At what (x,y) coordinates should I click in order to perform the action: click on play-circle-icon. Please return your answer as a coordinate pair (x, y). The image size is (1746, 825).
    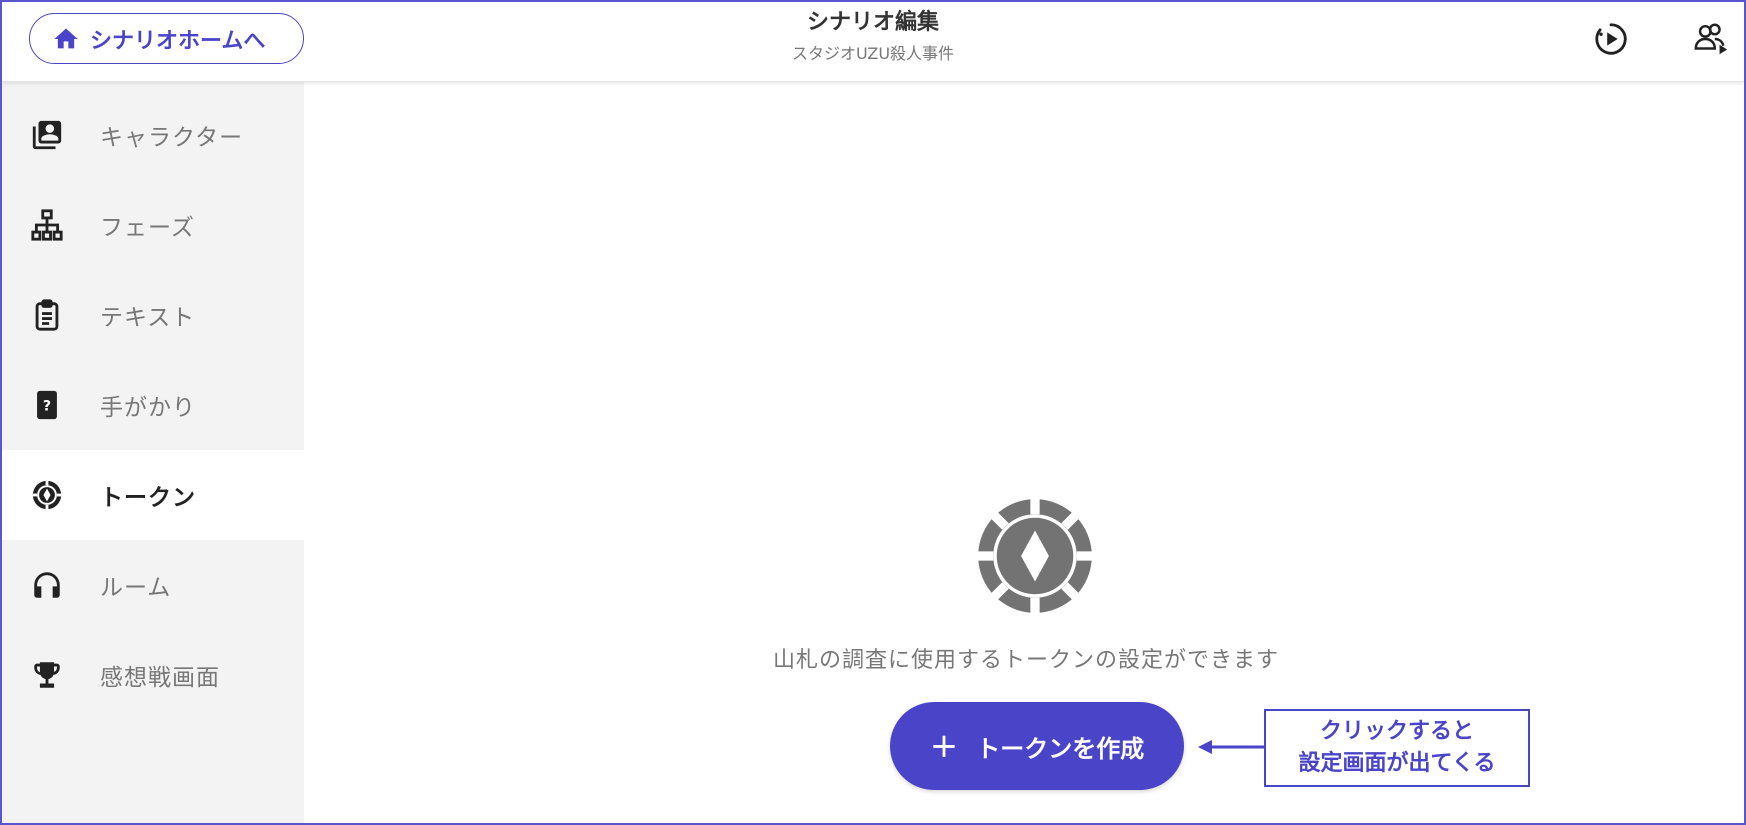
    Looking at the image, I should click on (1611, 39).